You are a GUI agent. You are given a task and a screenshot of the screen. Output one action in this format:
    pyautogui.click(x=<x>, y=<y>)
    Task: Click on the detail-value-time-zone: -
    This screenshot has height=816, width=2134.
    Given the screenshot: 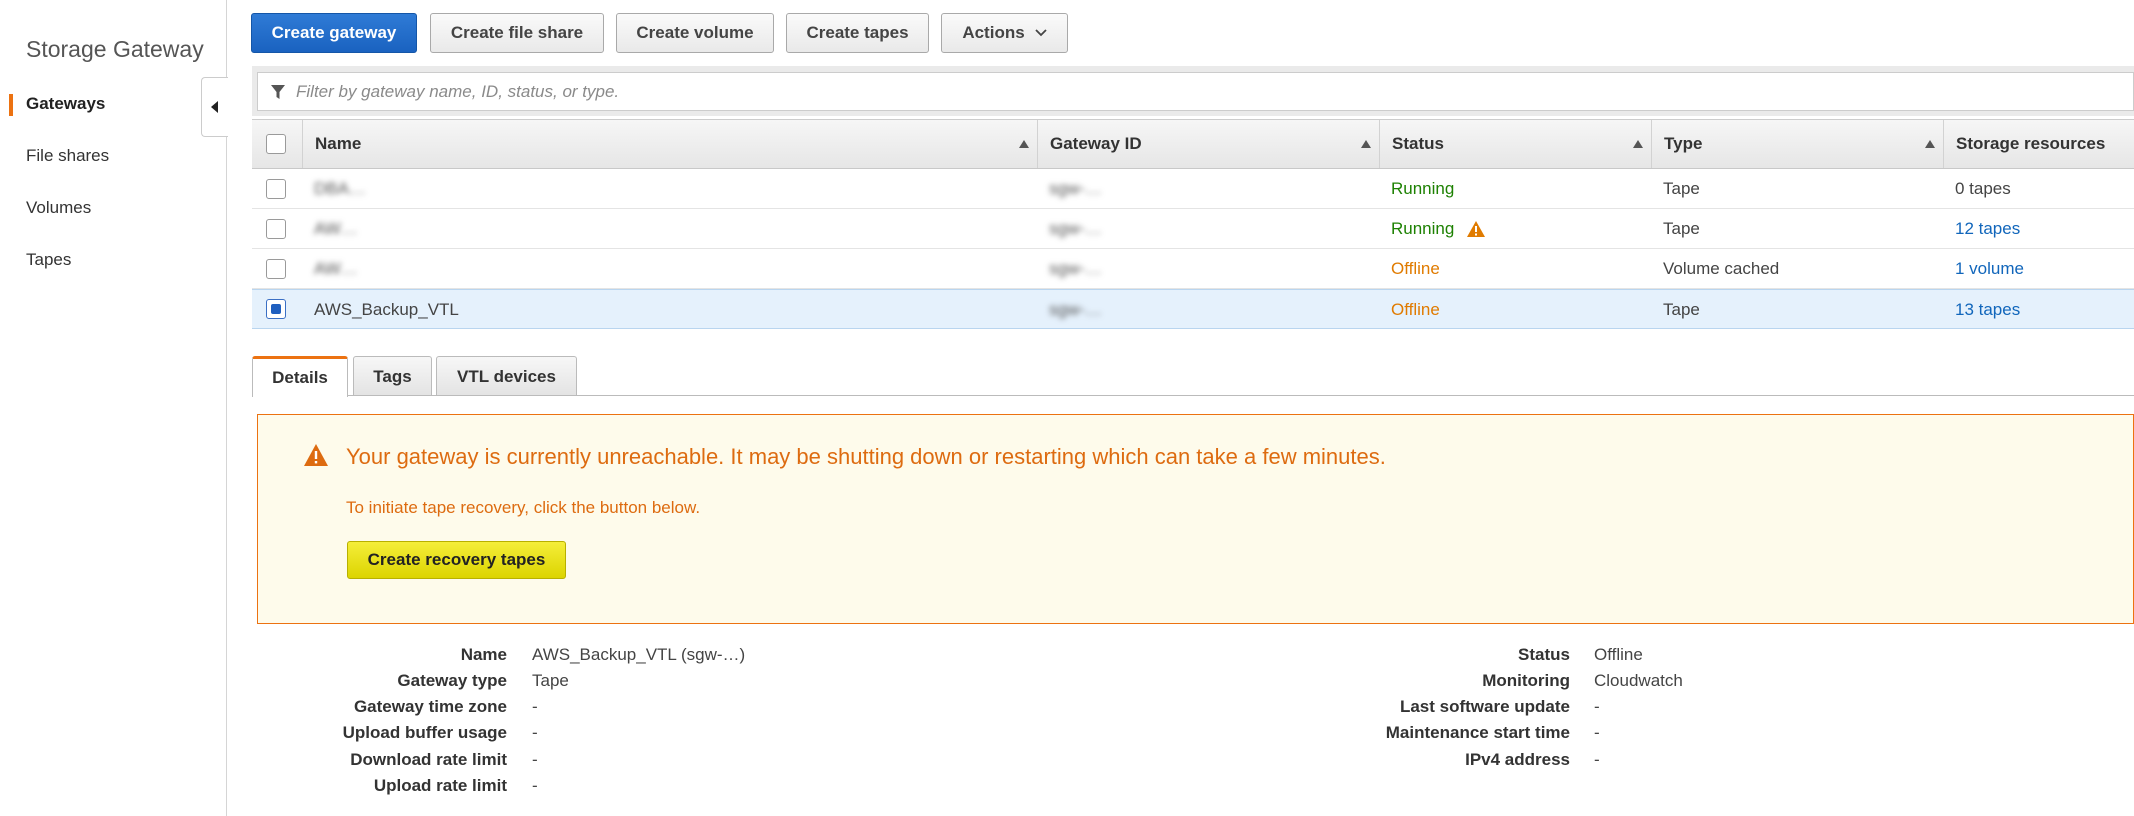 What is the action you would take?
    pyautogui.click(x=535, y=706)
    